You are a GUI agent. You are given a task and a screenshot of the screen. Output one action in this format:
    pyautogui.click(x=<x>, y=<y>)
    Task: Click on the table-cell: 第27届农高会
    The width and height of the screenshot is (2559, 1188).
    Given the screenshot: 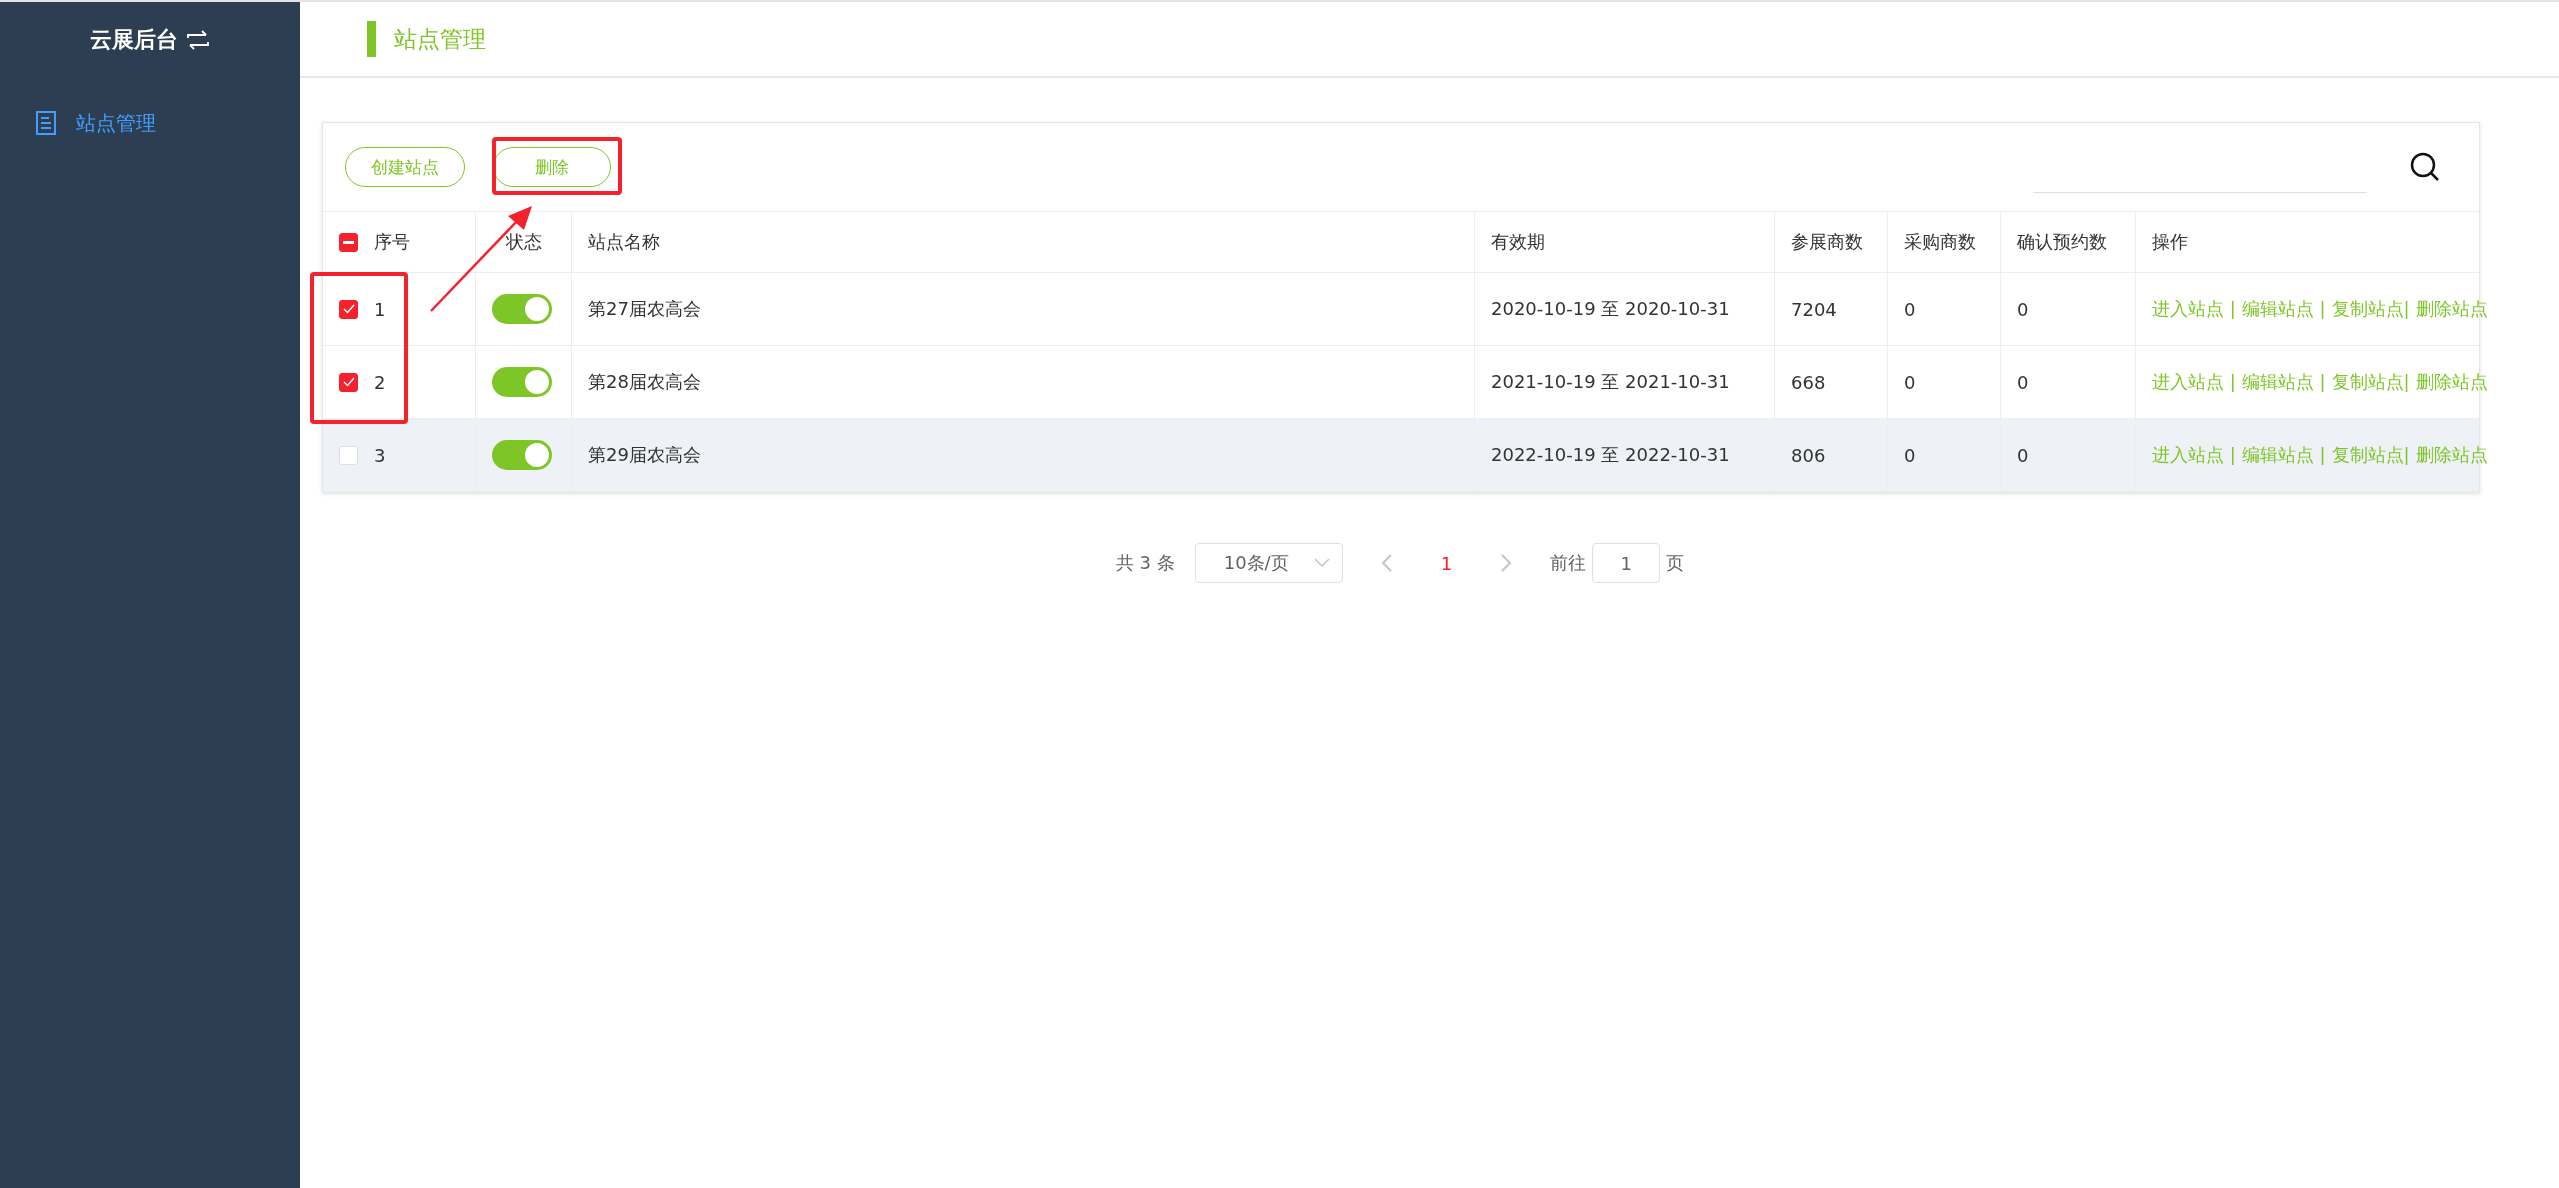 What is the action you would take?
    pyautogui.click(x=644, y=309)
    